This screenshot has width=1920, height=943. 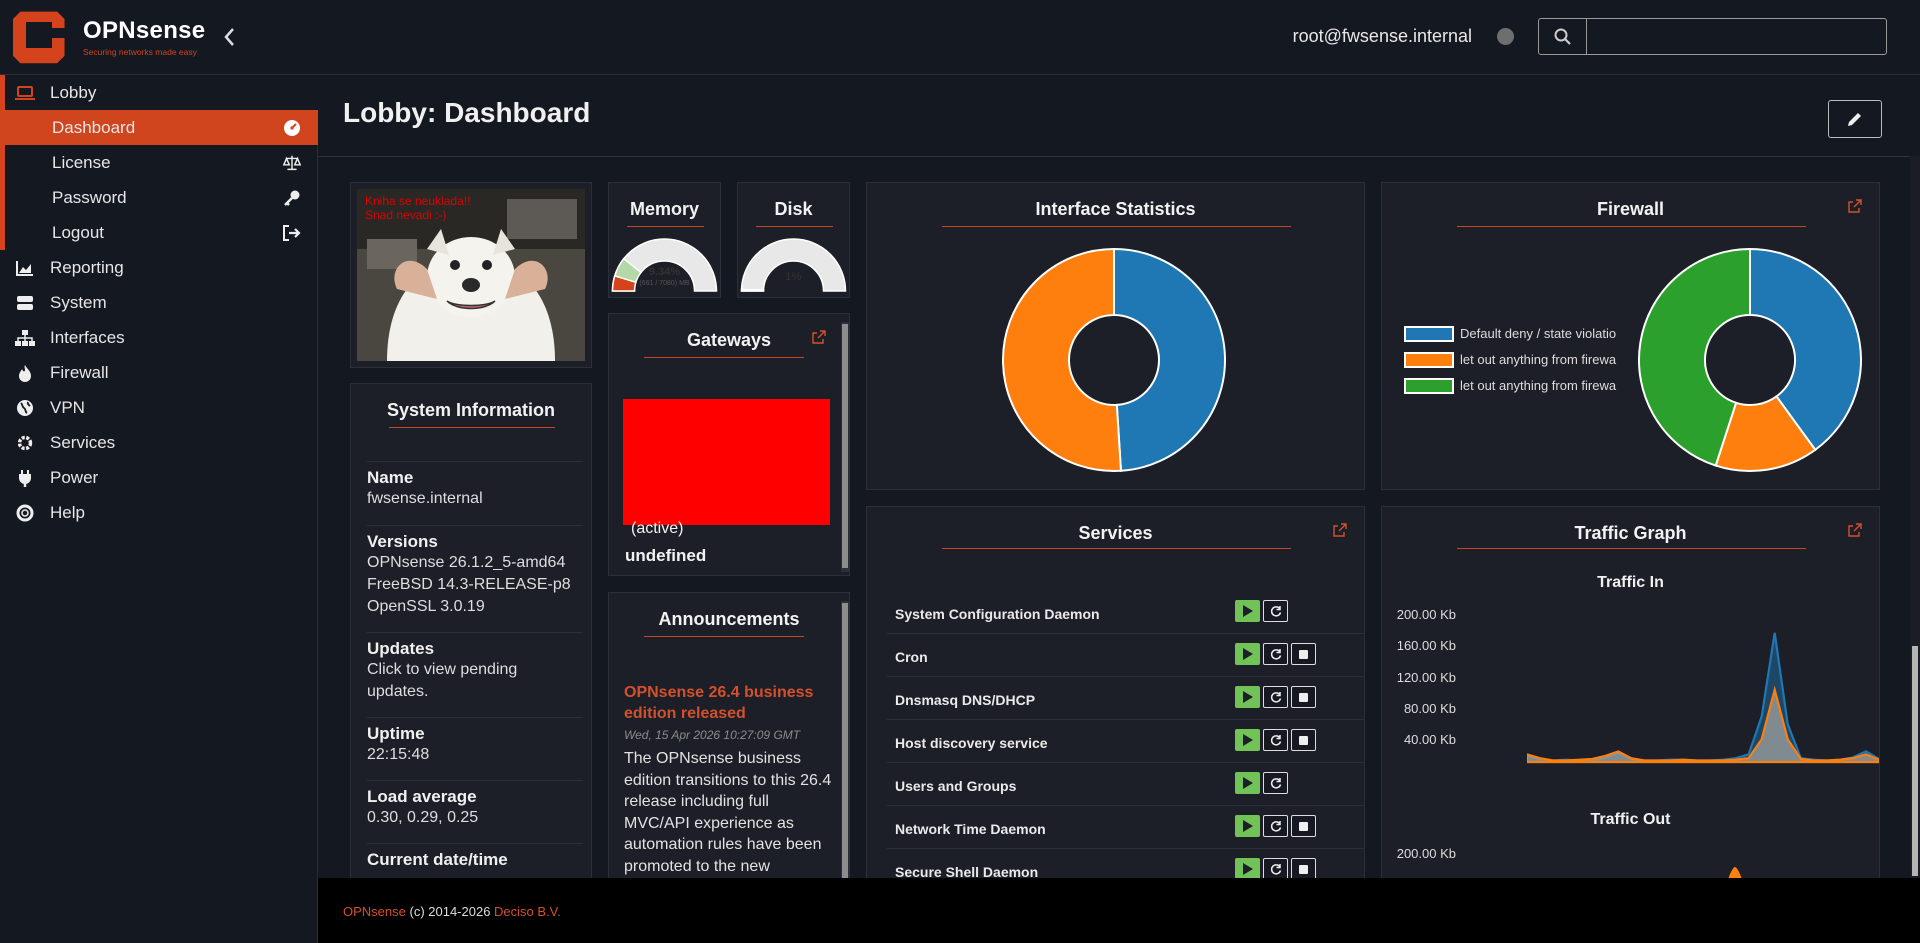 What do you see at coordinates (1125, 655) in the screenshot?
I see `service-row: Cron` at bounding box center [1125, 655].